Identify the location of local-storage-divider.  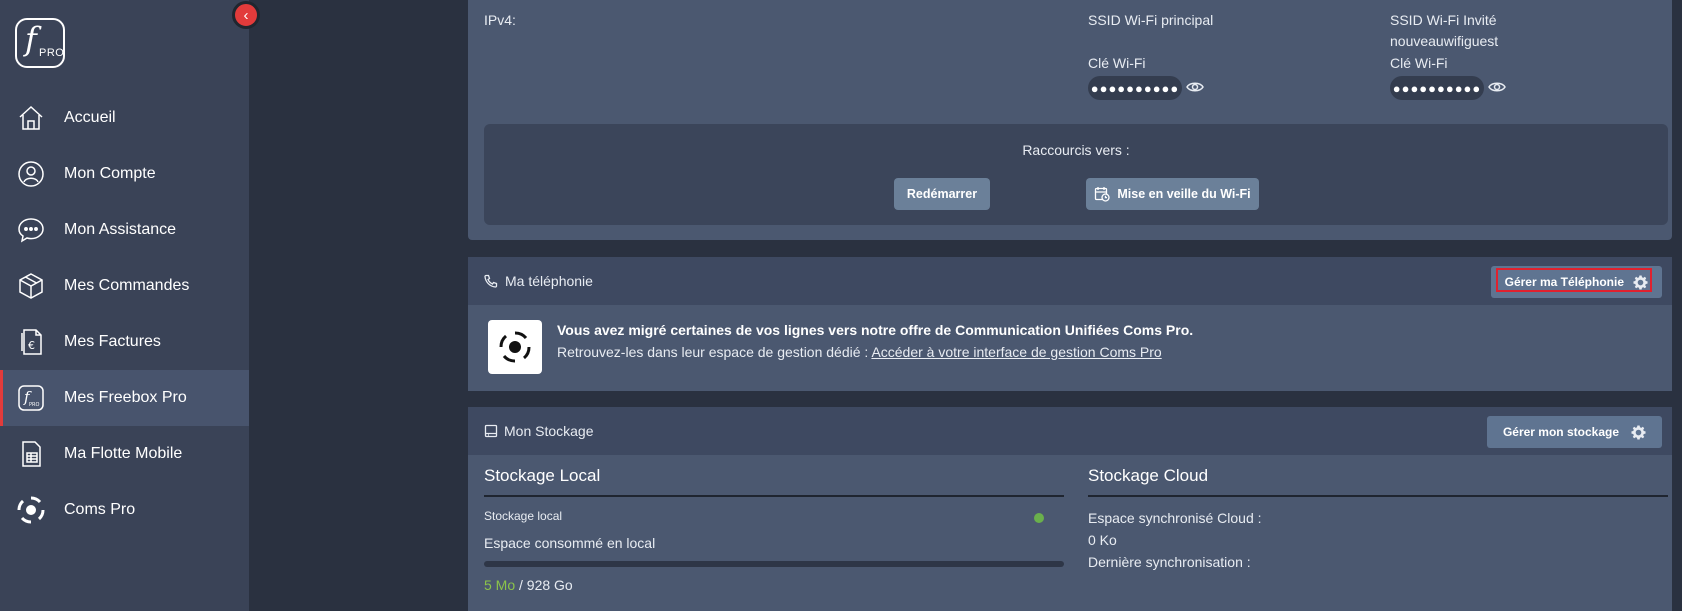
(774, 496).